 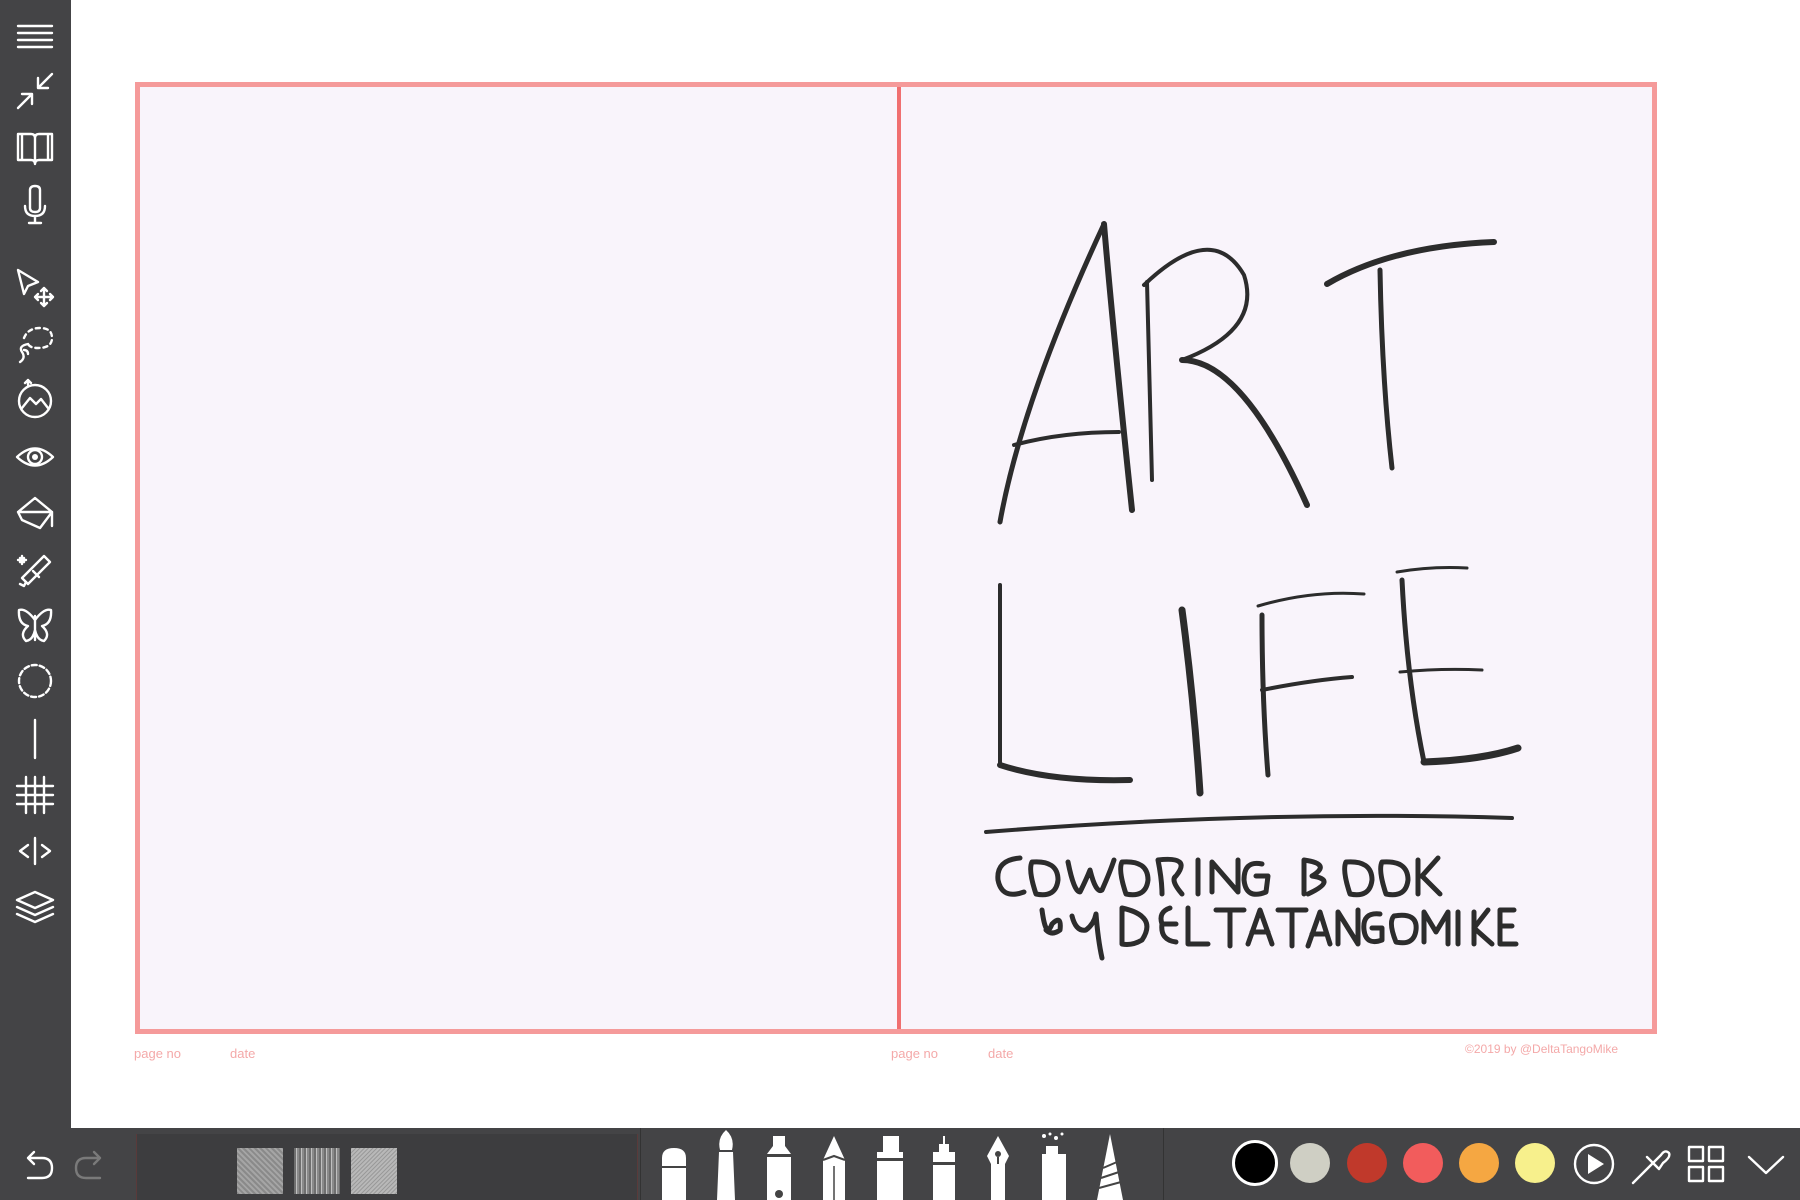 I want to click on fineliner-icon, so click(x=944, y=1167).